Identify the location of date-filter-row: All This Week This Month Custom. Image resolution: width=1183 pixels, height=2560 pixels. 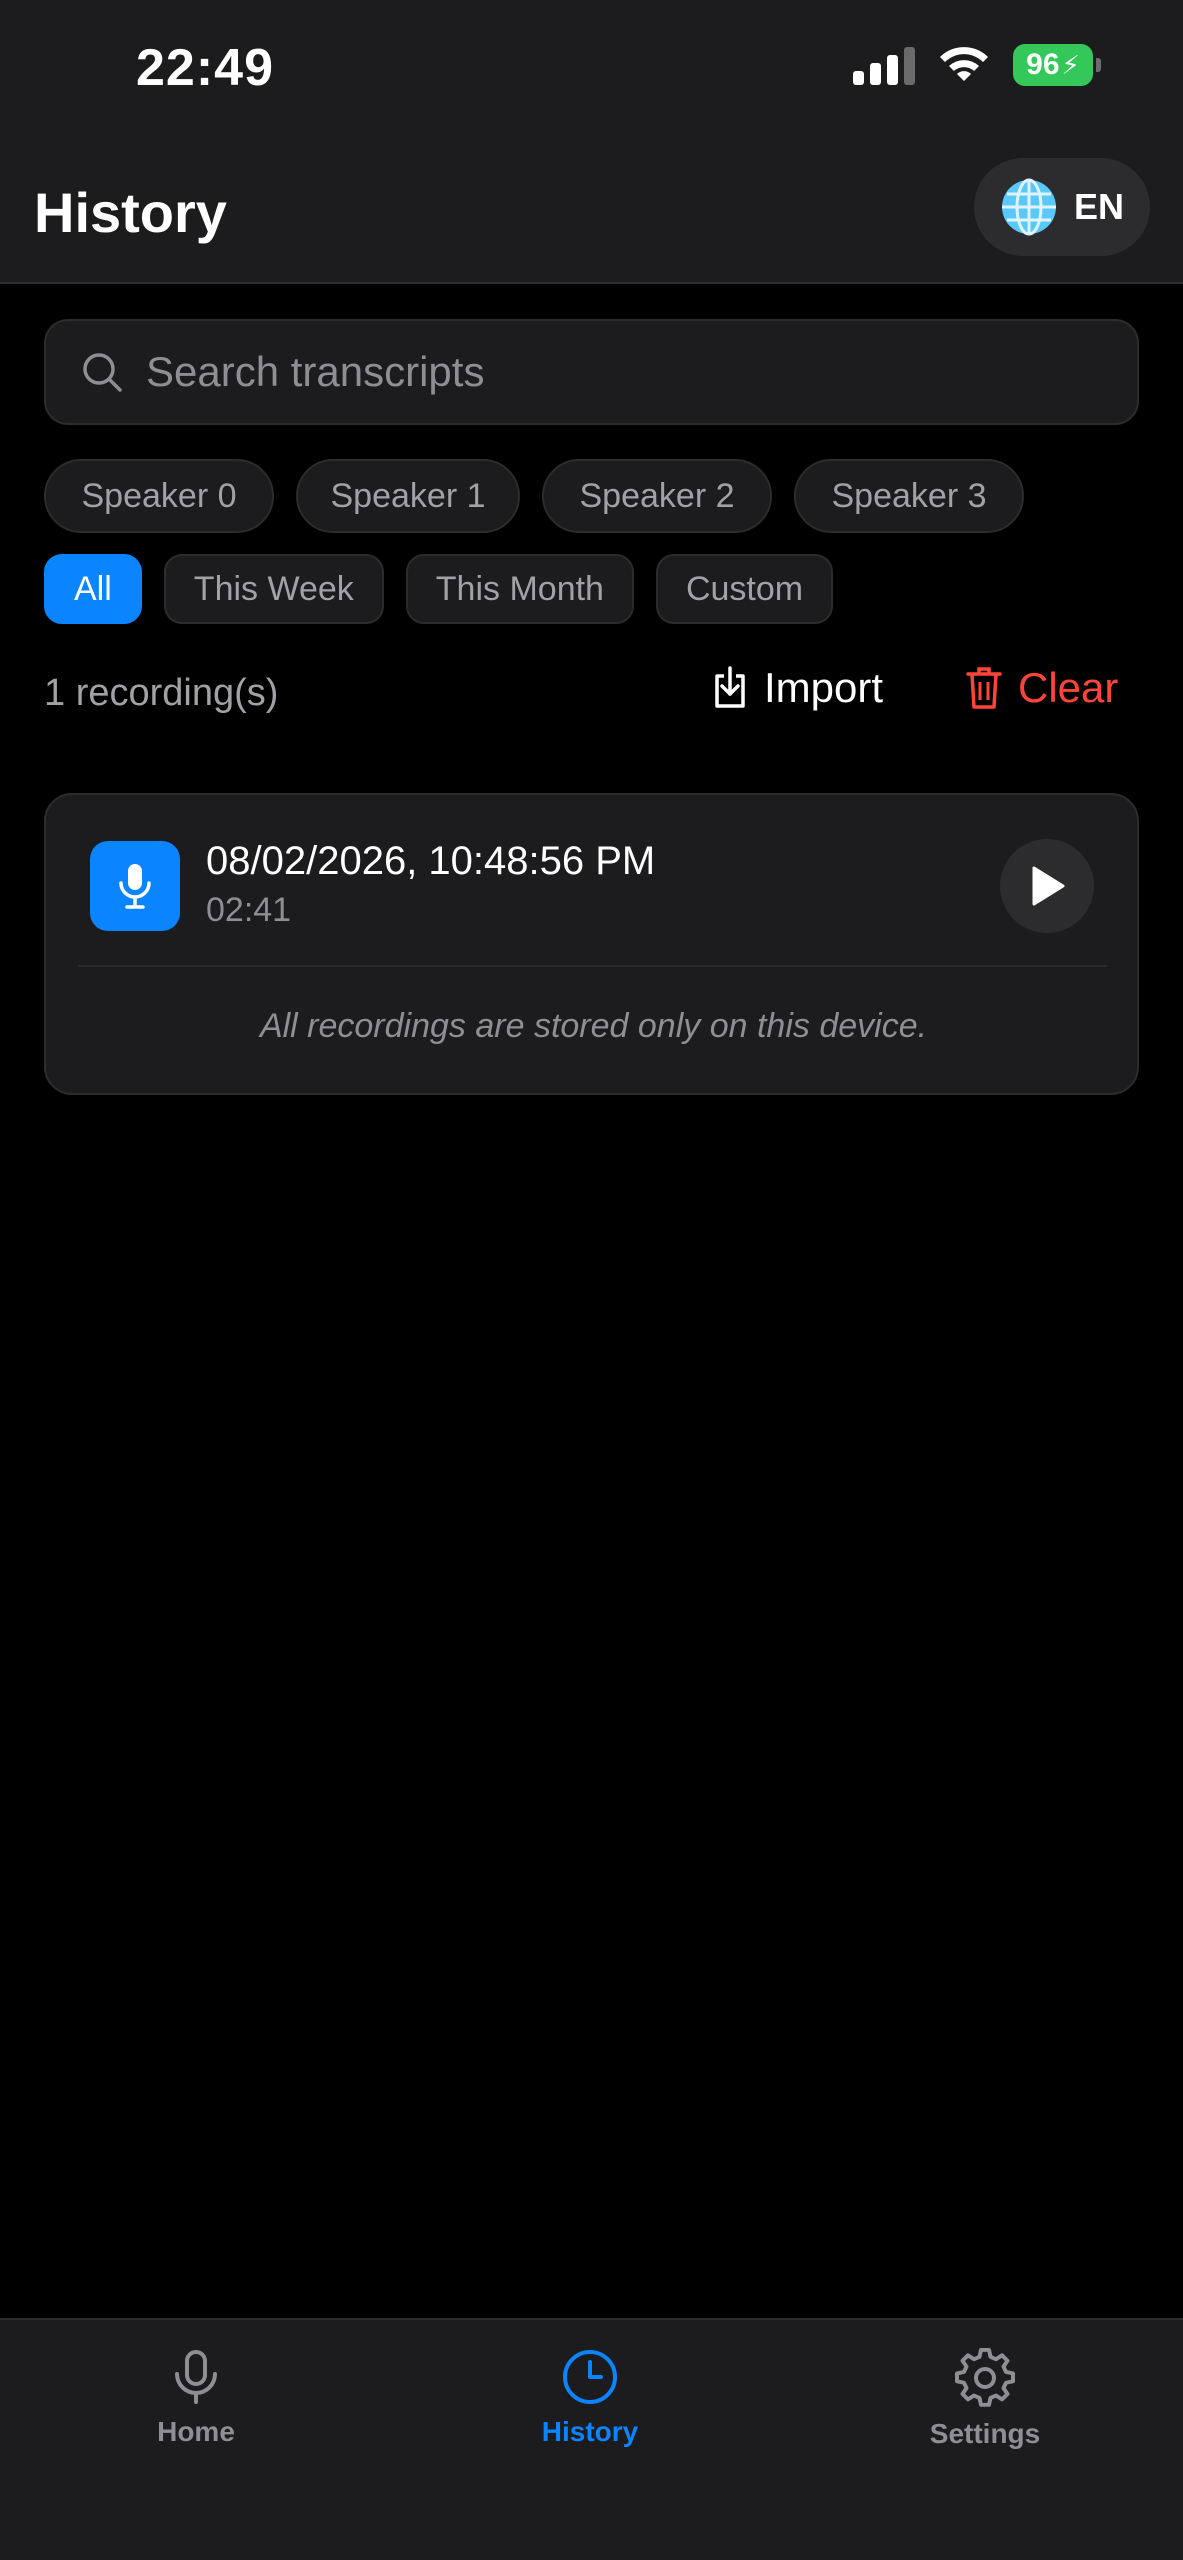
(439, 589).